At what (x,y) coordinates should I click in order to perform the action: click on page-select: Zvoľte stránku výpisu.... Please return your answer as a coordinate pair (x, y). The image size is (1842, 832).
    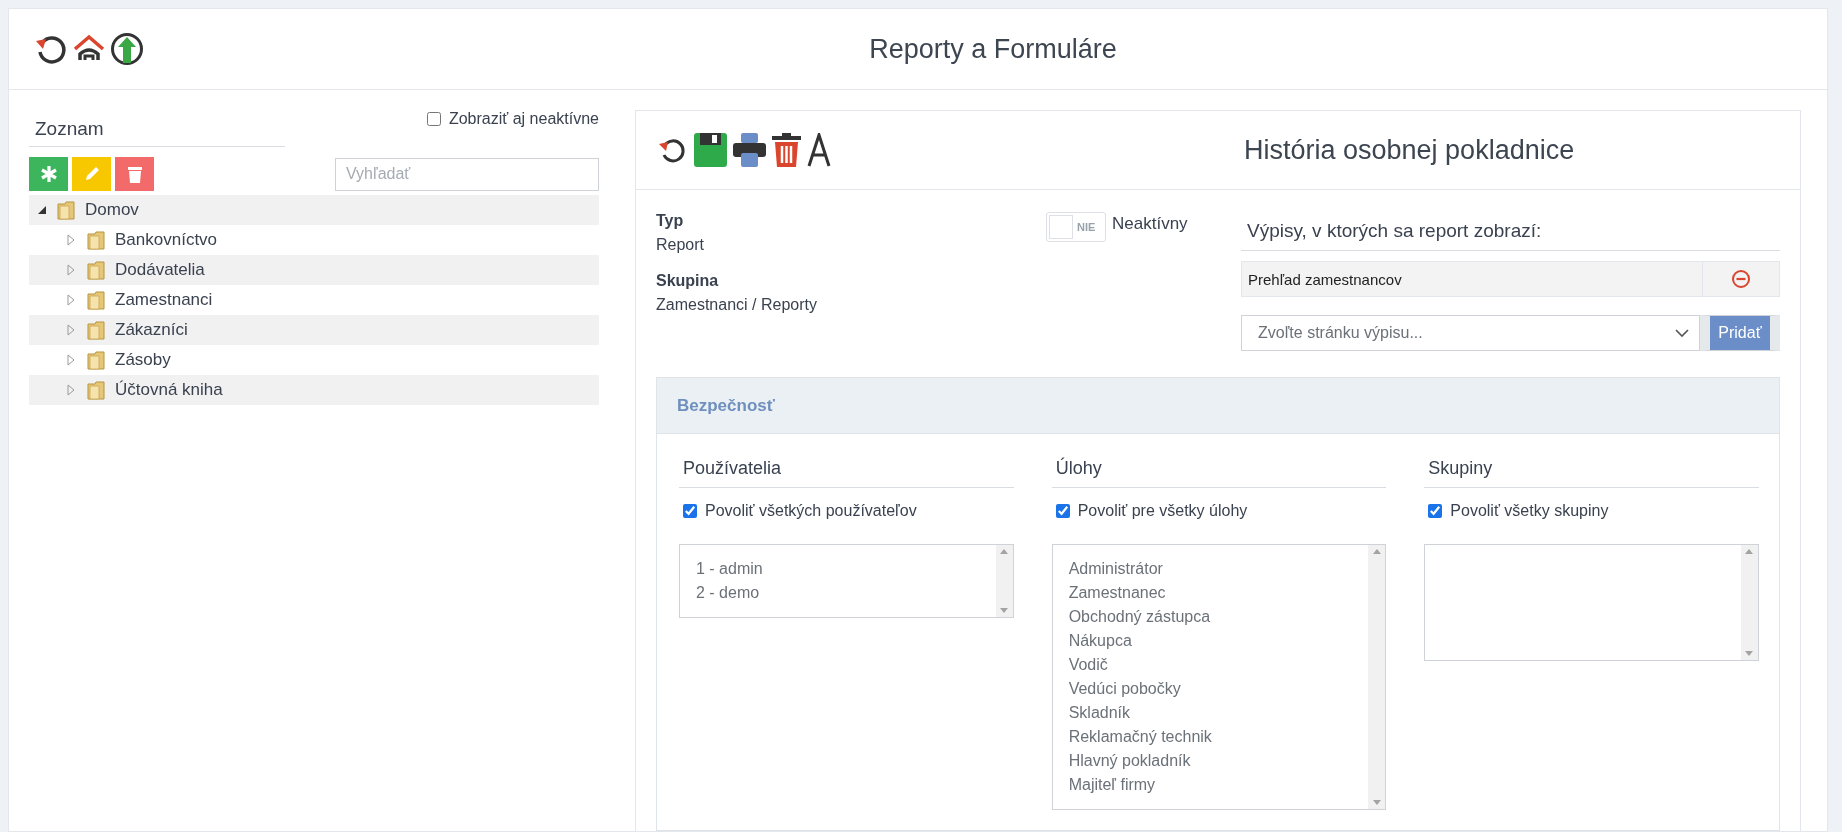
    Looking at the image, I should click on (1470, 333).